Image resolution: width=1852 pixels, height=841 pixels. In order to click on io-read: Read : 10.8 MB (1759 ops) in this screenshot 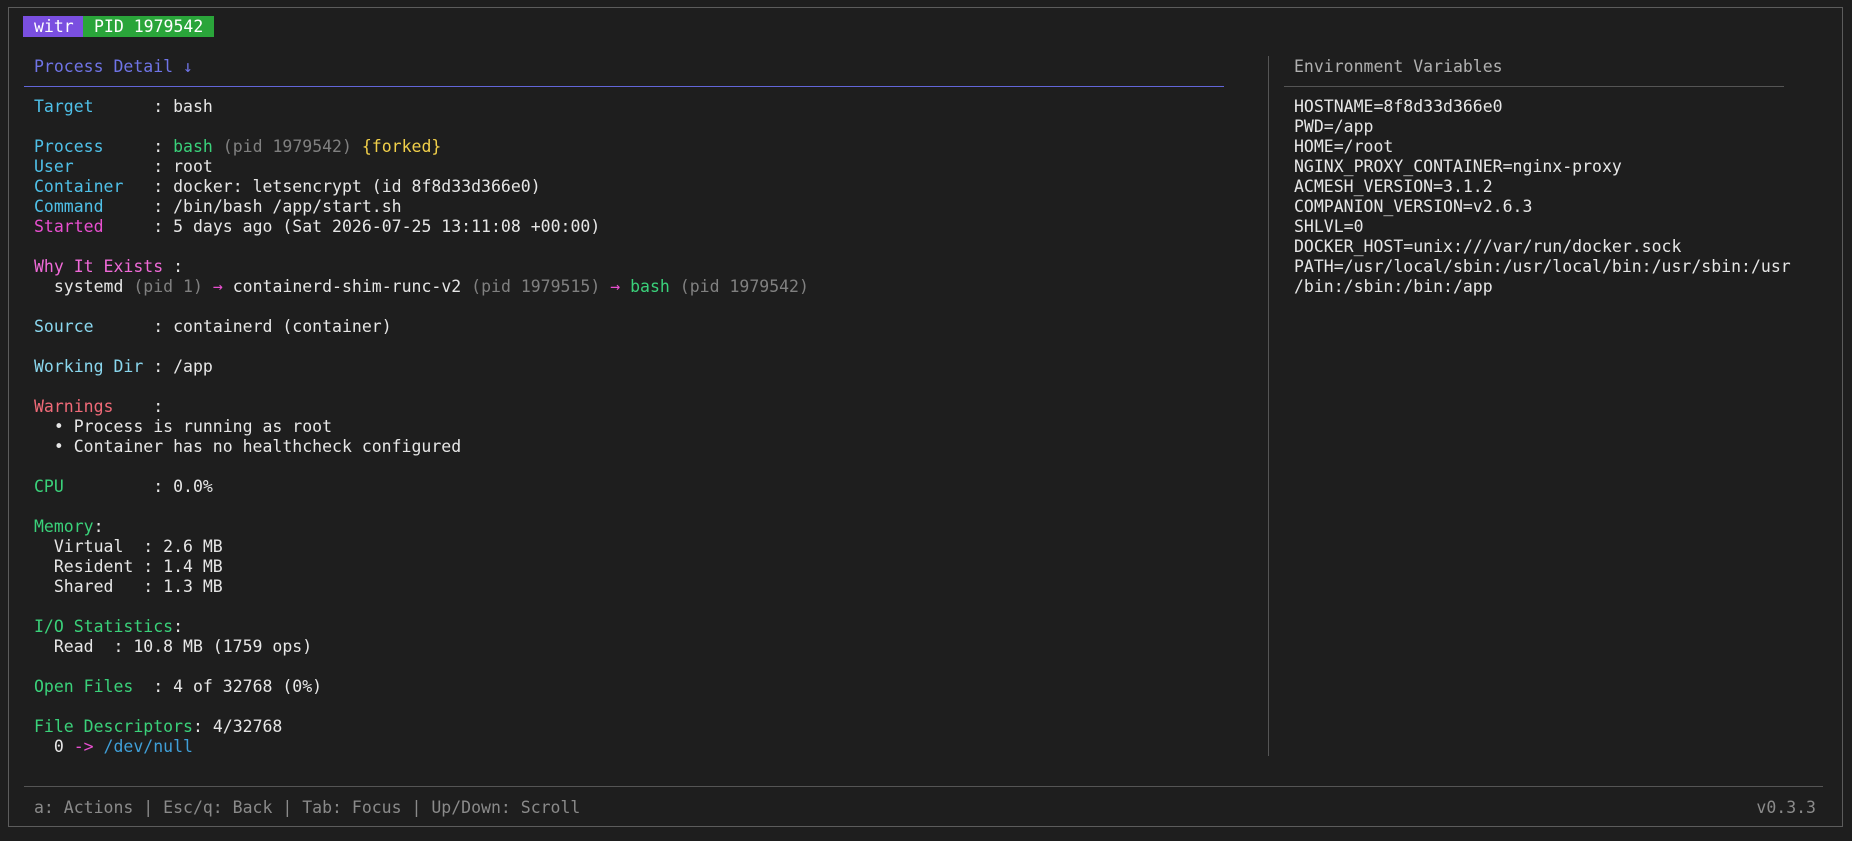, I will do `click(173, 646)`.